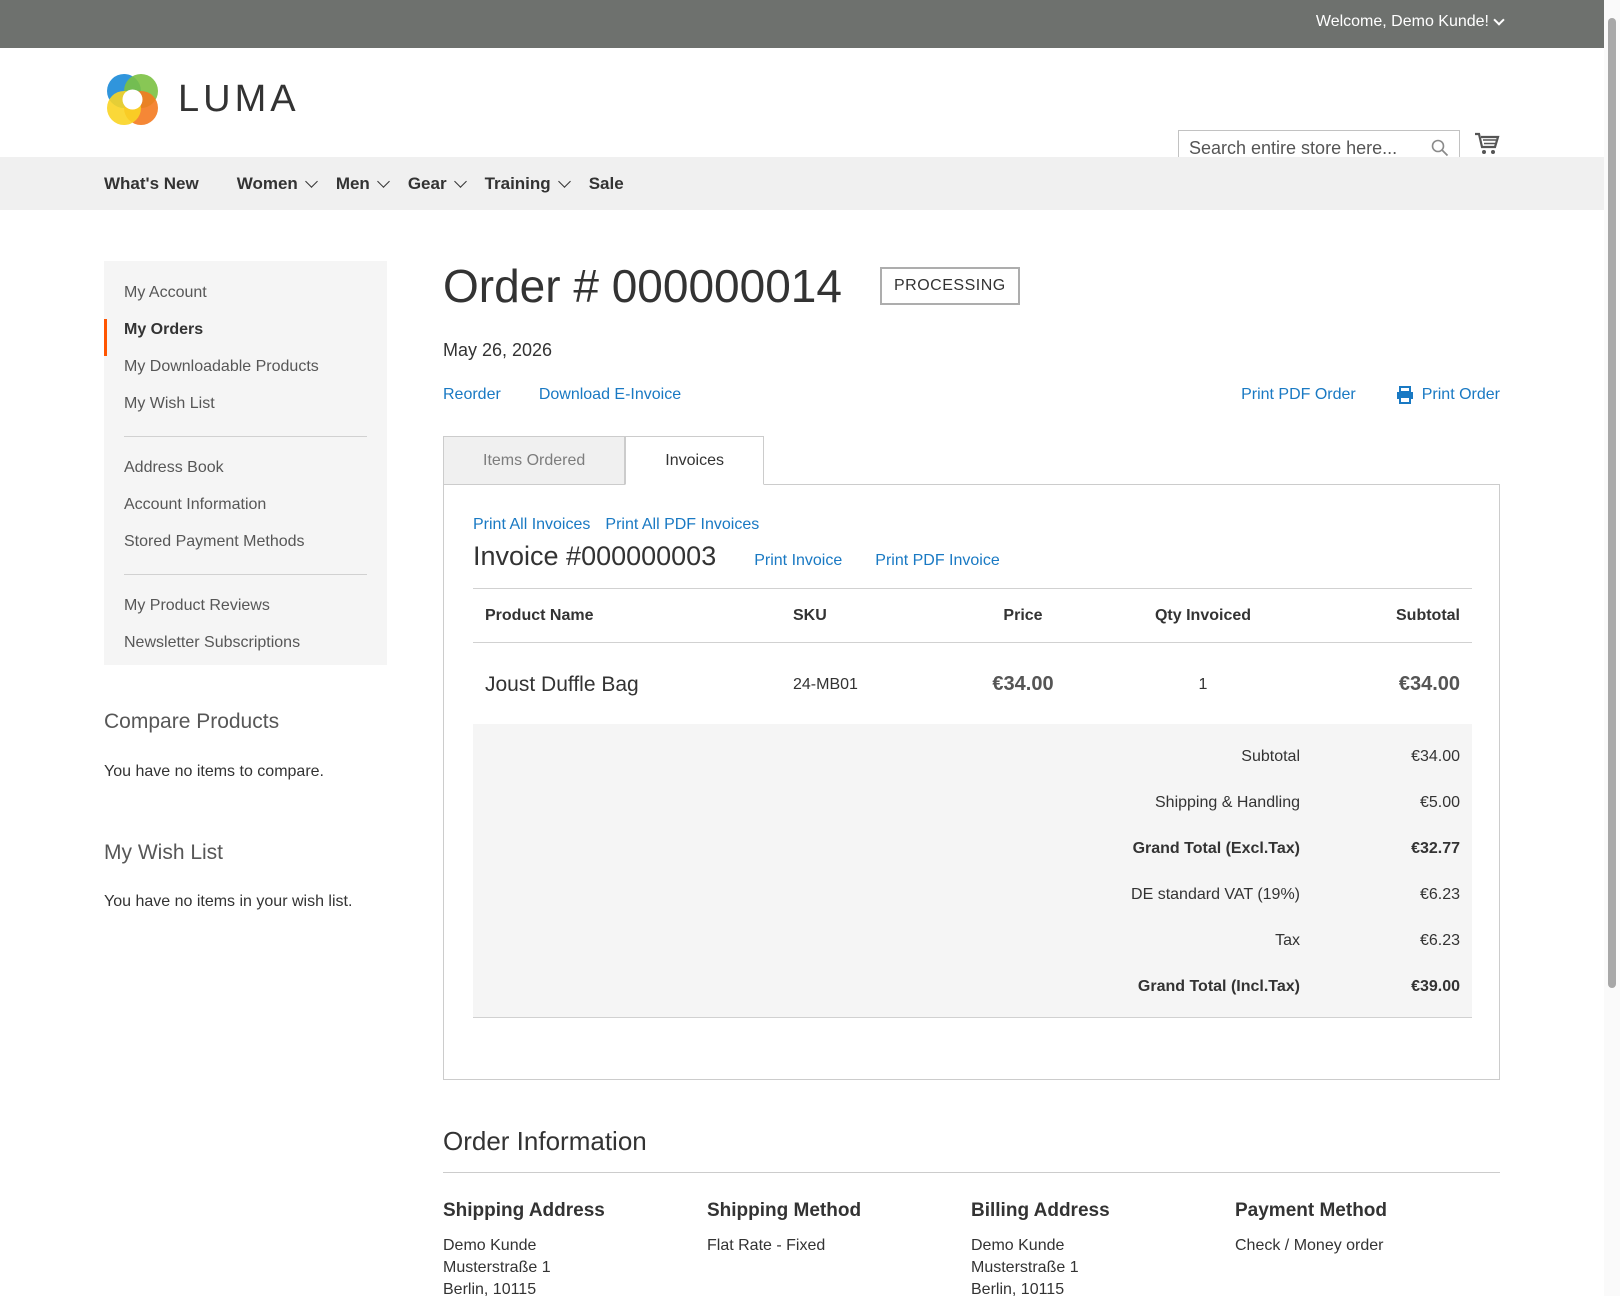 The image size is (1620, 1296). I want to click on page-scrollbar, so click(1612, 648).